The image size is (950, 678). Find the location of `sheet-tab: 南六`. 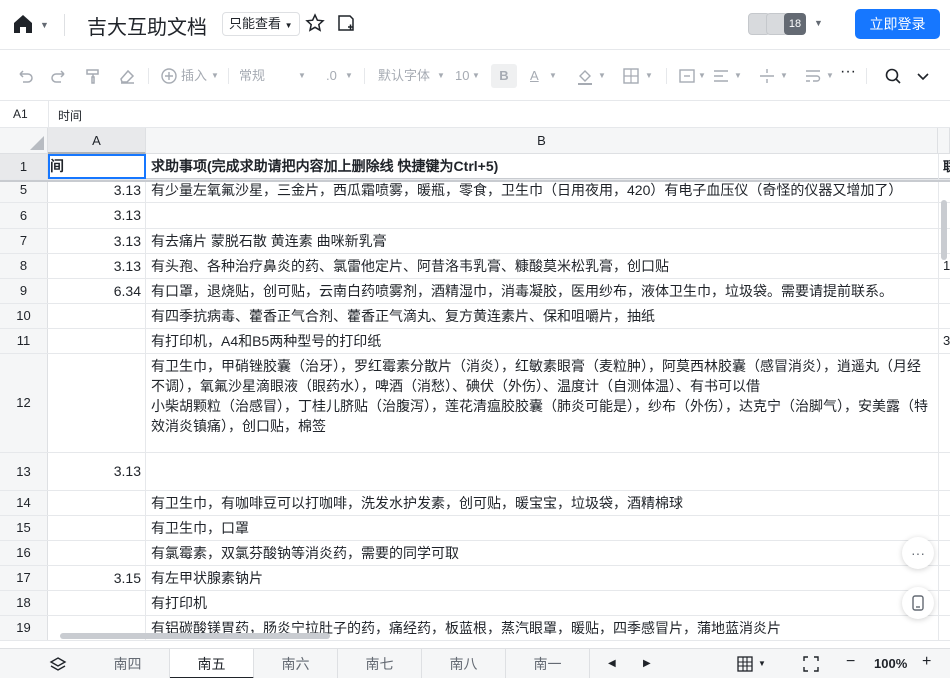

sheet-tab: 南六 is located at coordinates (296, 663).